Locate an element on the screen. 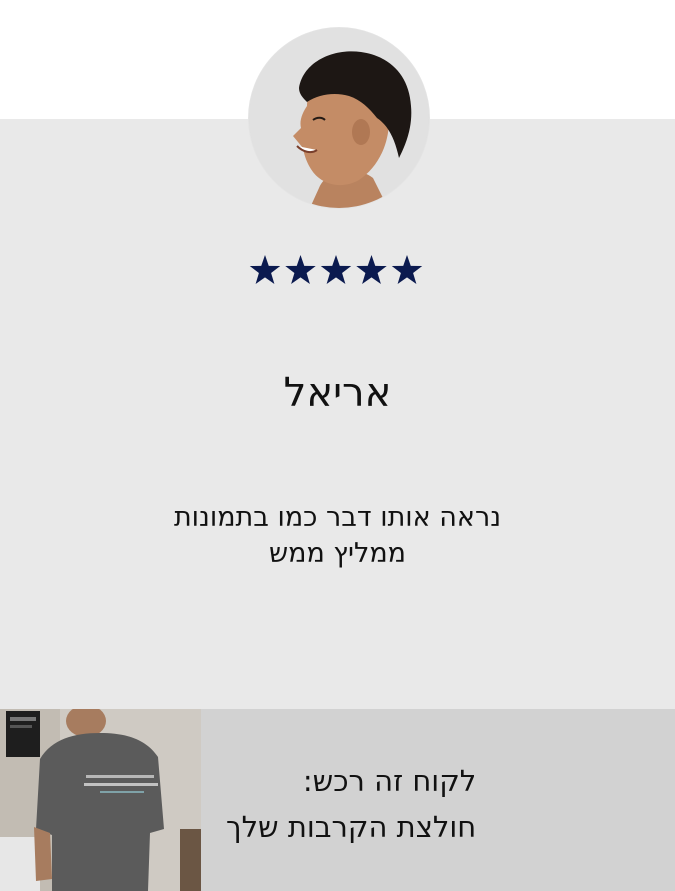 Image resolution: width=675 pixels, height=891 pixels. reviewer-name: אריאל is located at coordinates (337, 393).